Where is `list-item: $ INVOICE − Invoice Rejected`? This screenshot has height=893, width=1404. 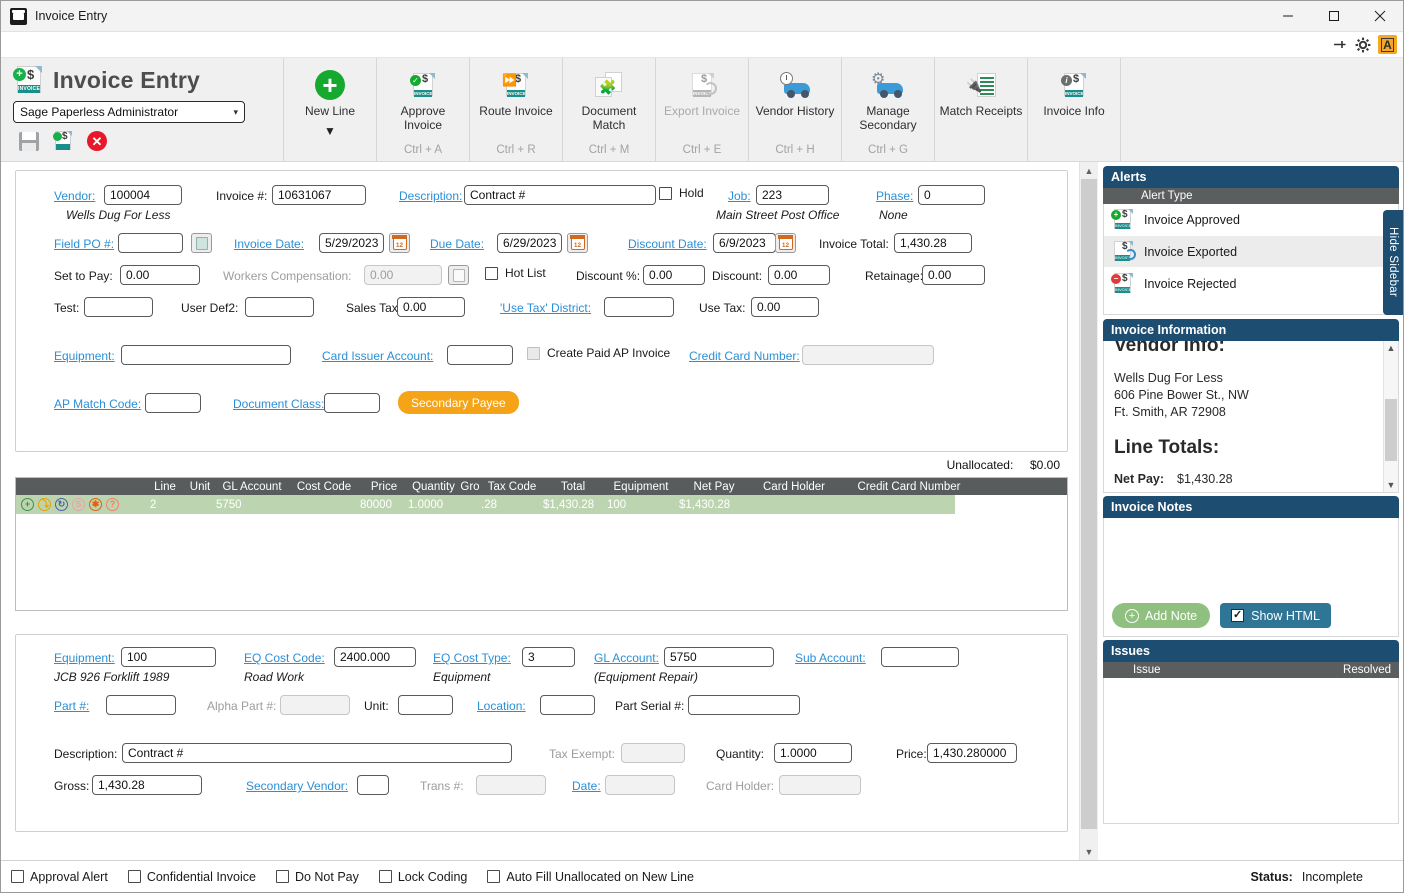 list-item: $ INVOICE − Invoice Rejected is located at coordinates (1251, 284).